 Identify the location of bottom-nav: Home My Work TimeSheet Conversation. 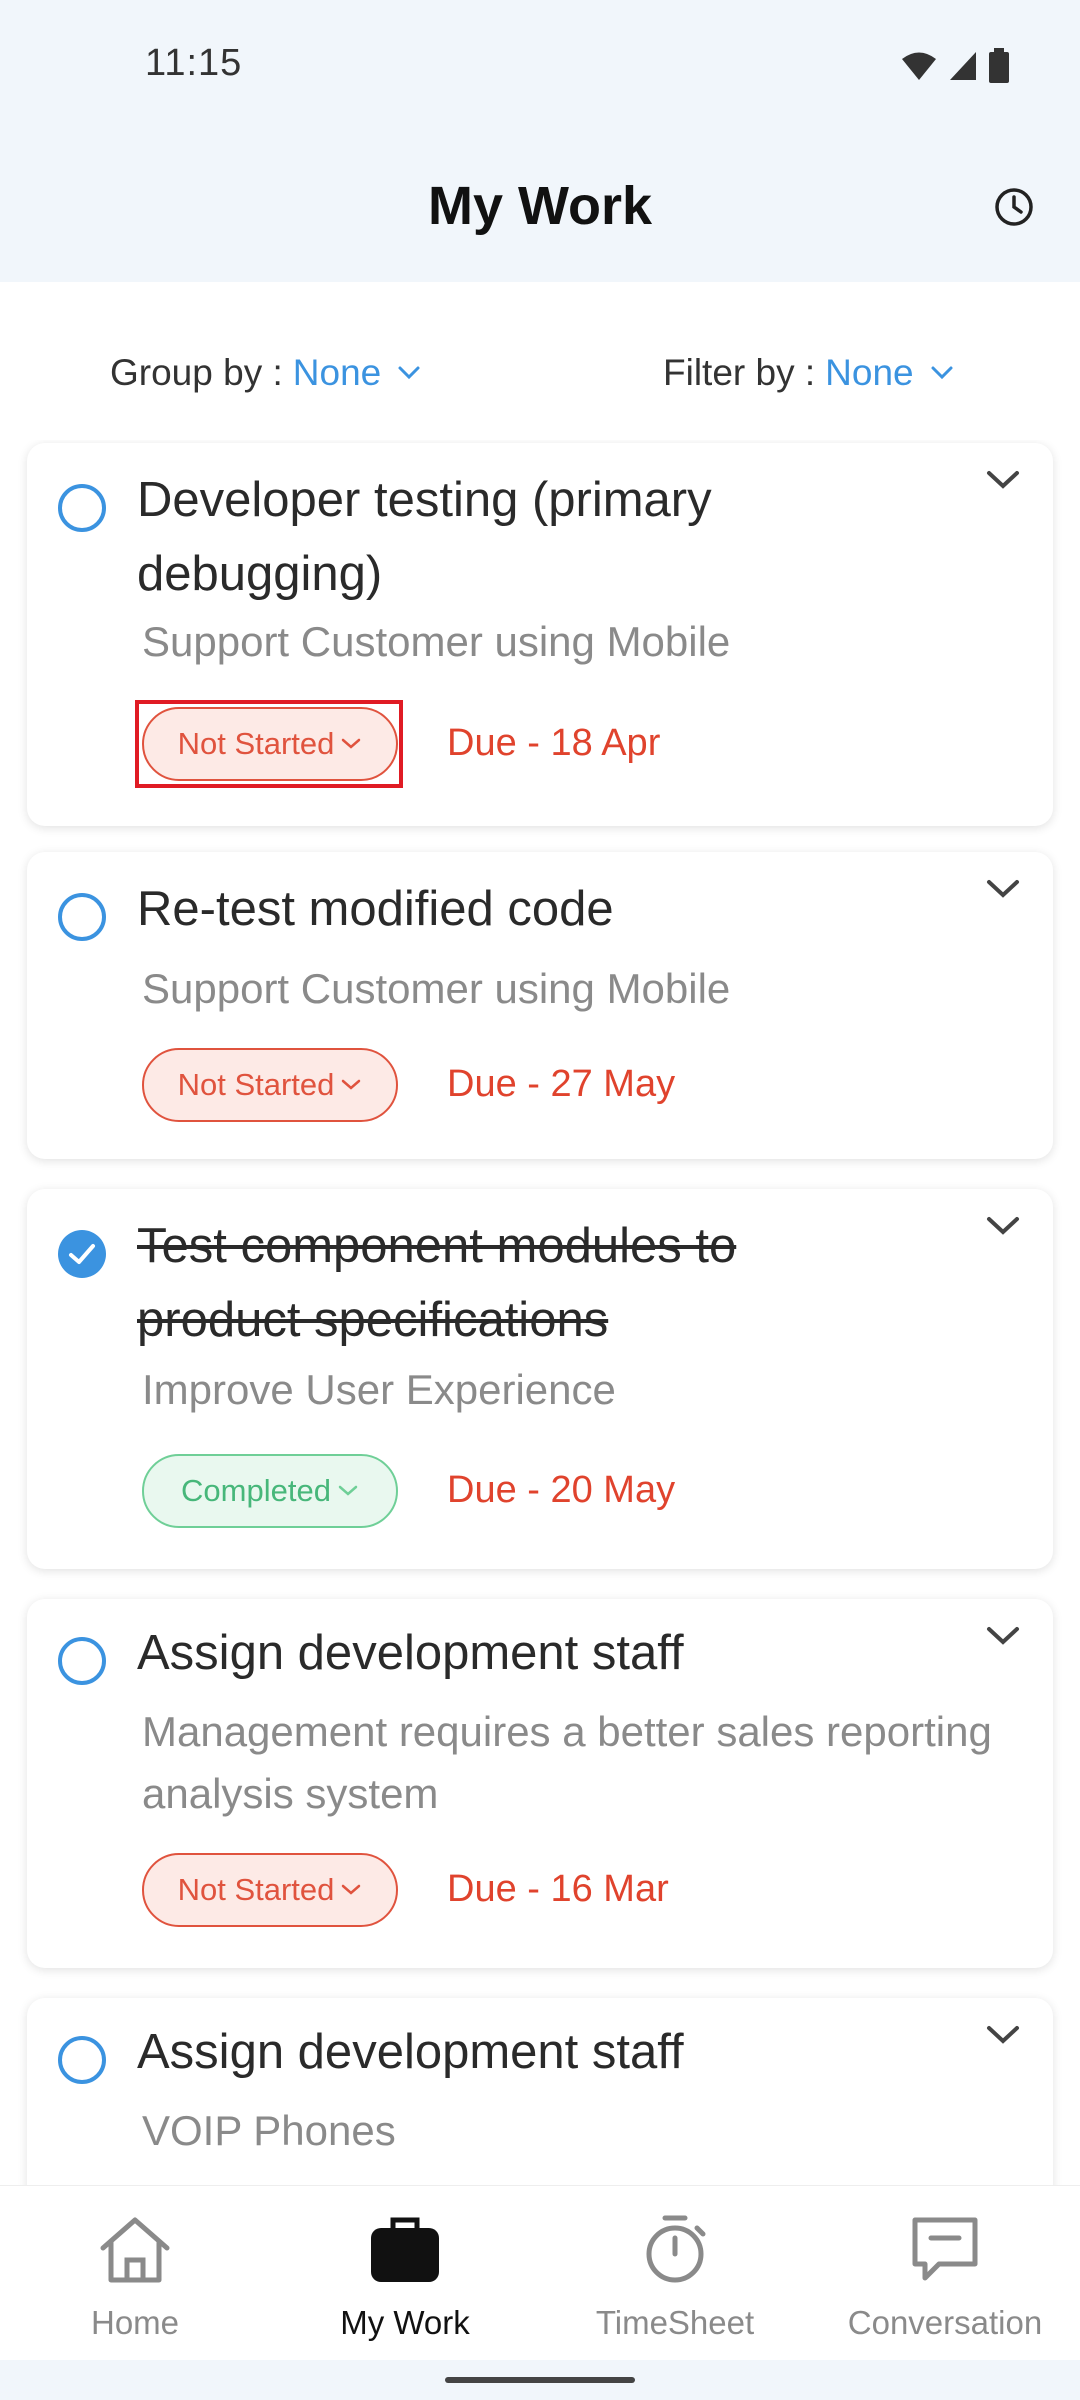
(540, 2273).